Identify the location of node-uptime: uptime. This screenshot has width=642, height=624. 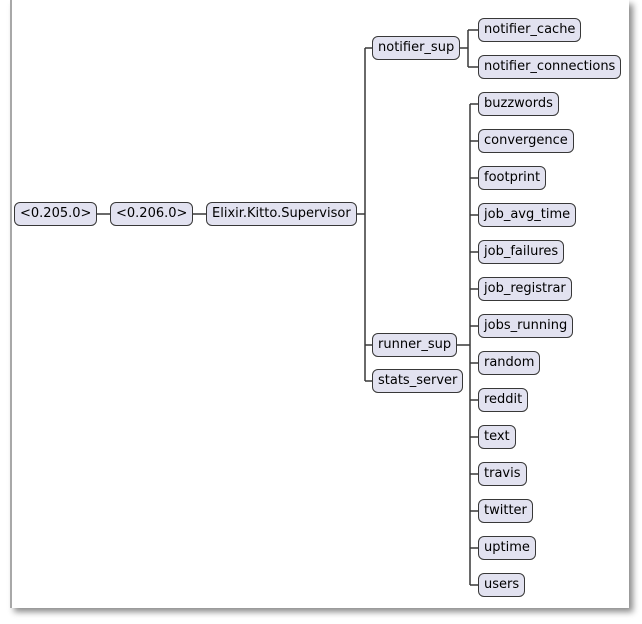
(507, 548).